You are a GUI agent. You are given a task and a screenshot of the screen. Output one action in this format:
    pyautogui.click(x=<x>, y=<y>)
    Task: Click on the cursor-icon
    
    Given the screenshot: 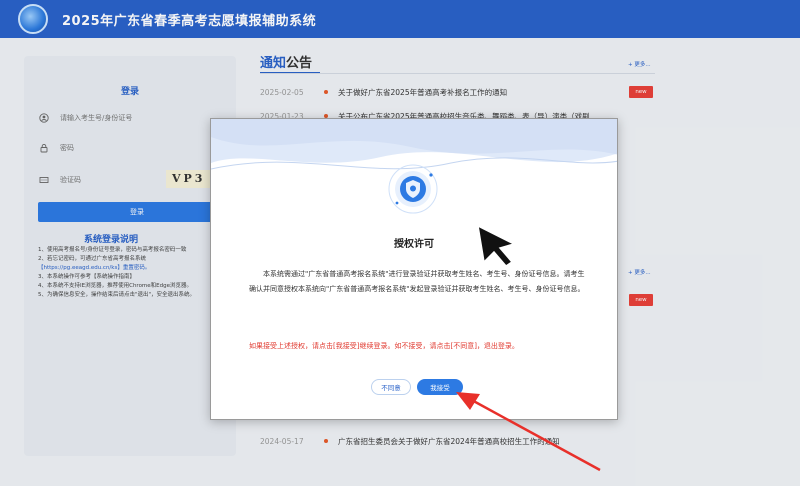 What is the action you would take?
    pyautogui.click(x=497, y=245)
    